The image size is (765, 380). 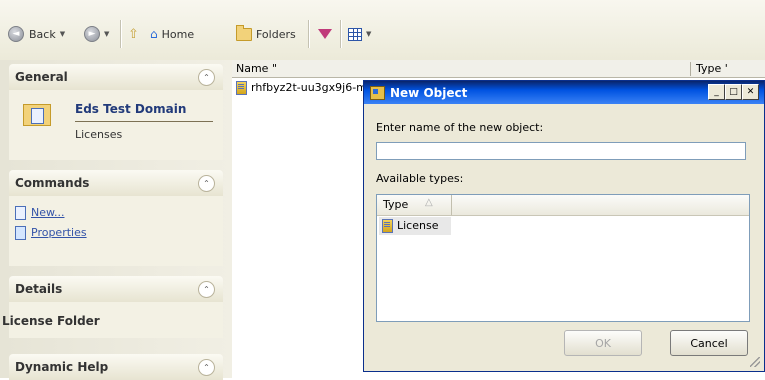 I want to click on home-button: ⌂ Home, so click(x=172, y=34).